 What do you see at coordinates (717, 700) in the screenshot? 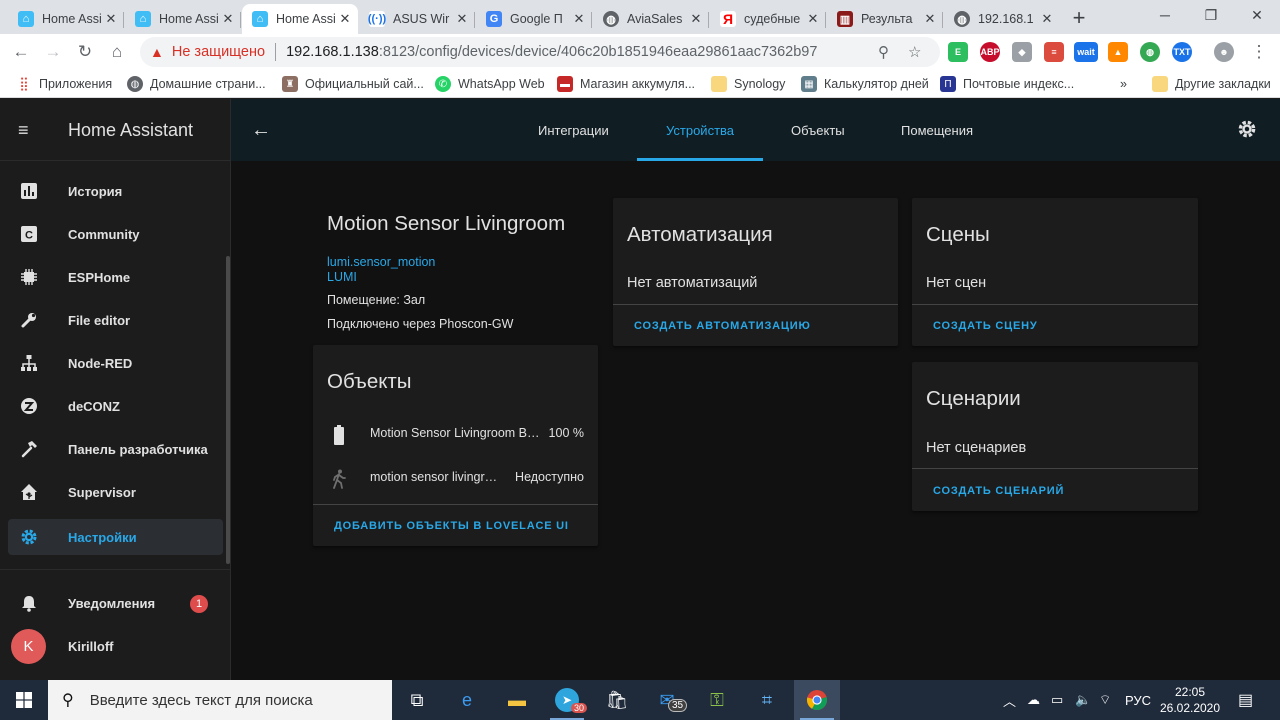
I see `vpn-icon: ⚿` at bounding box center [717, 700].